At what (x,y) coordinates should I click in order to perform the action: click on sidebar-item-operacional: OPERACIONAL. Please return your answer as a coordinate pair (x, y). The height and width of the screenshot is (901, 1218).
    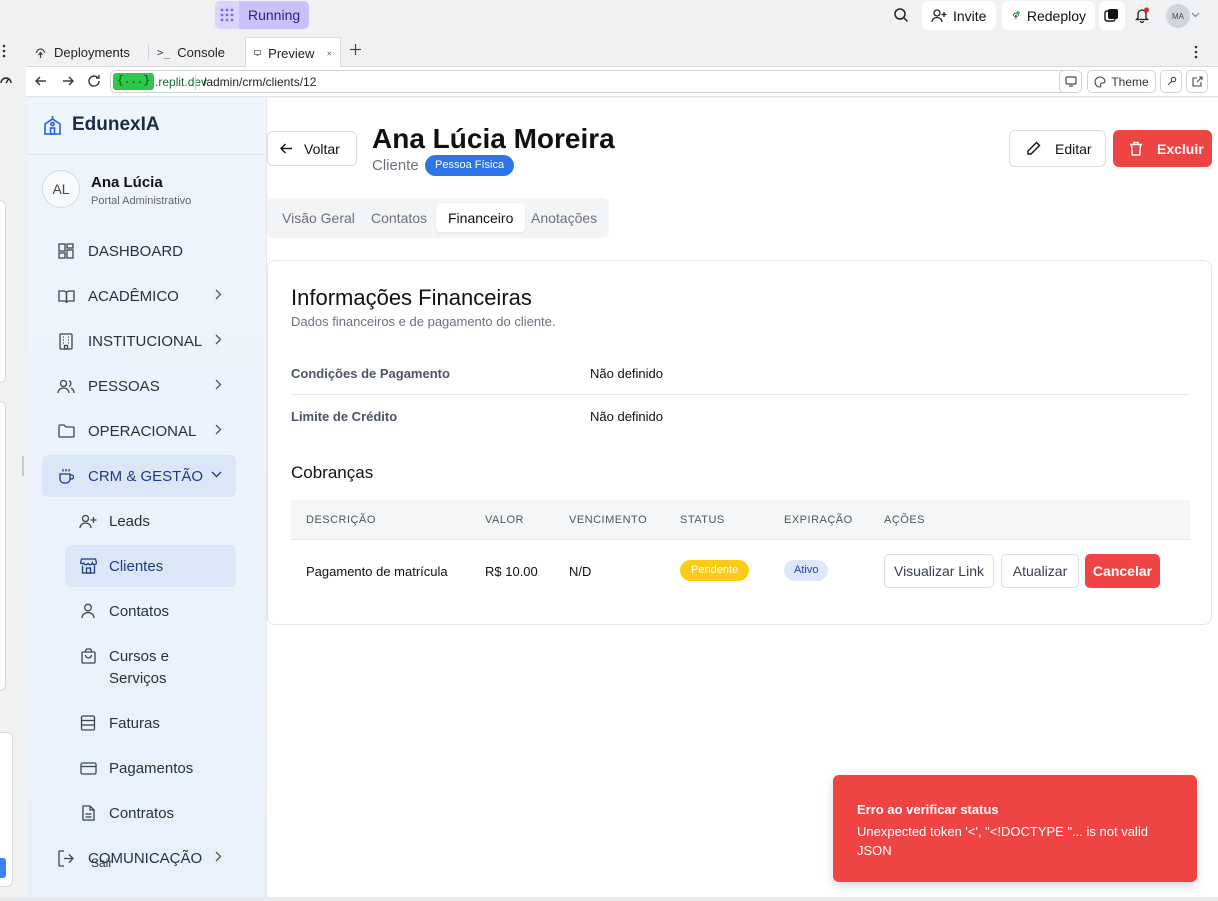
    Looking at the image, I should click on (139, 431).